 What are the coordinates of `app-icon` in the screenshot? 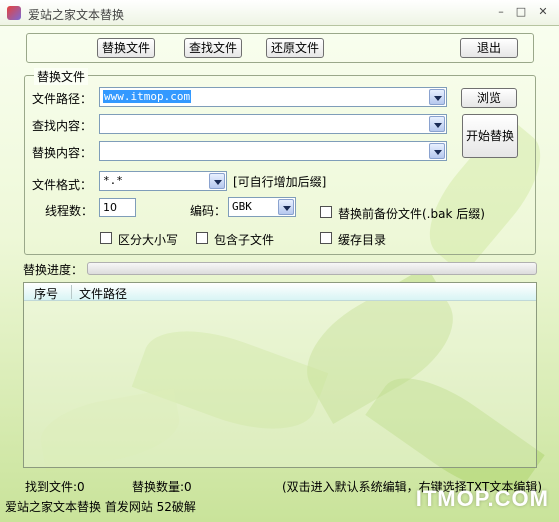 It's located at (14, 13).